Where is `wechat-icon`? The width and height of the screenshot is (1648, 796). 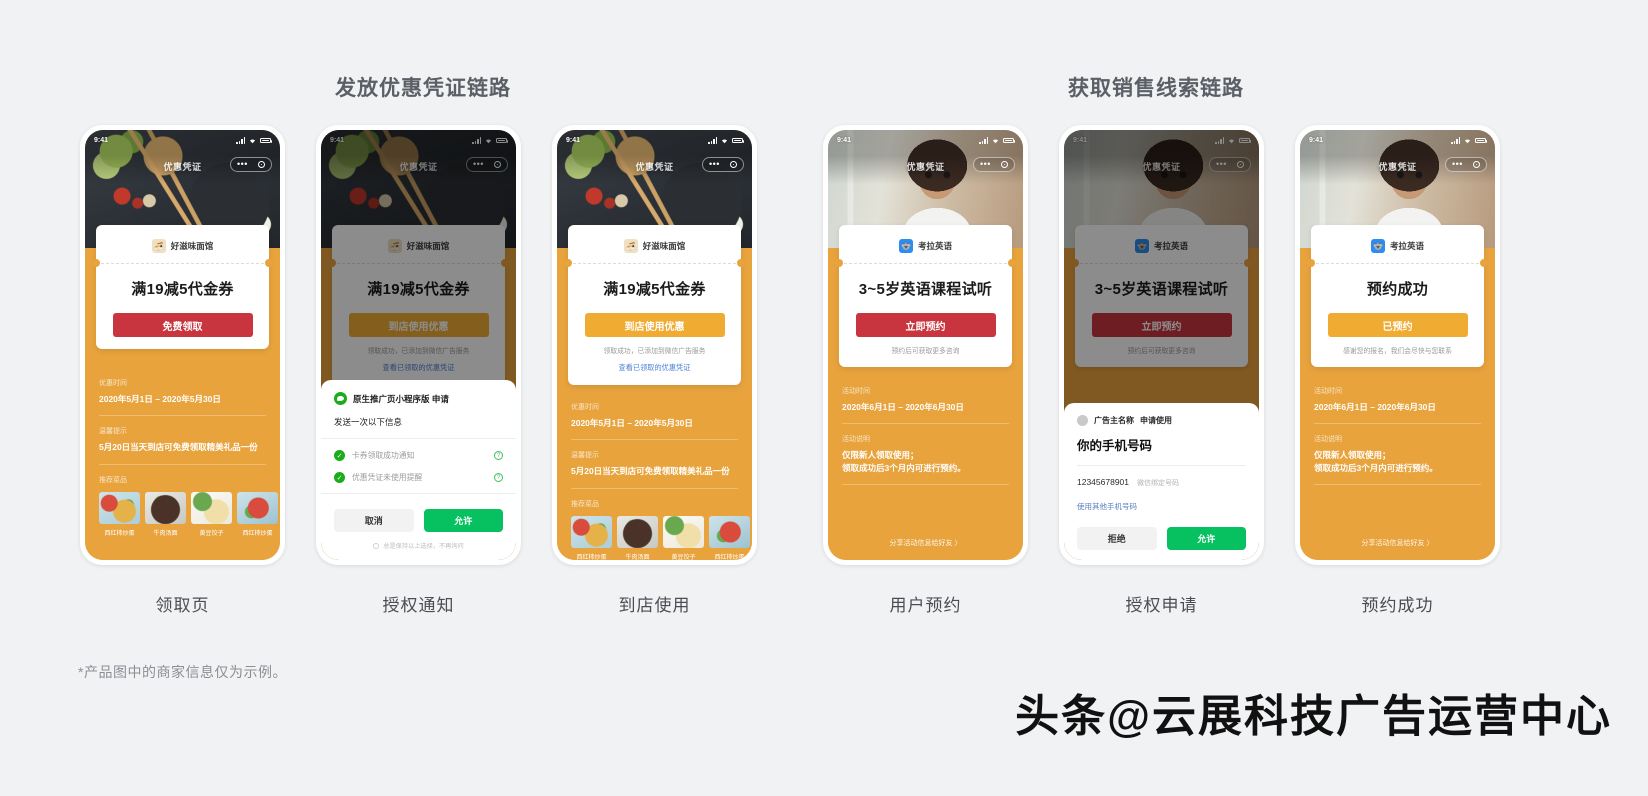
wechat-icon is located at coordinates (340, 398).